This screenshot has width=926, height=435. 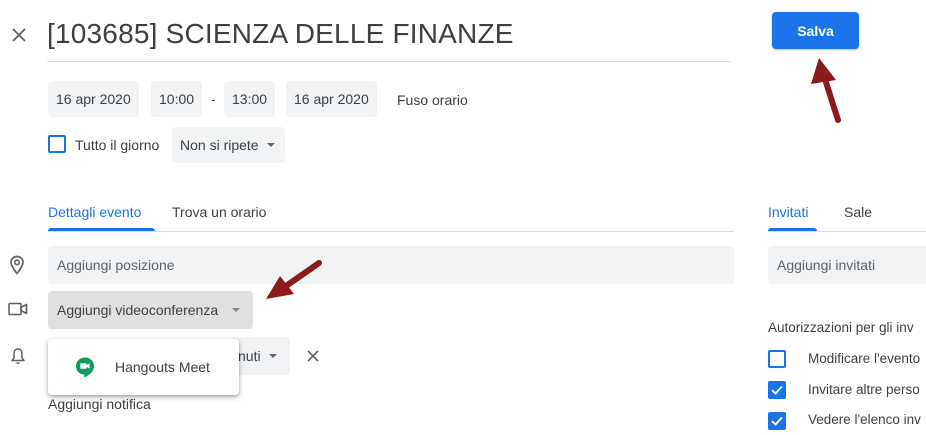 What do you see at coordinates (18, 356) in the screenshot?
I see `bell-icon` at bounding box center [18, 356].